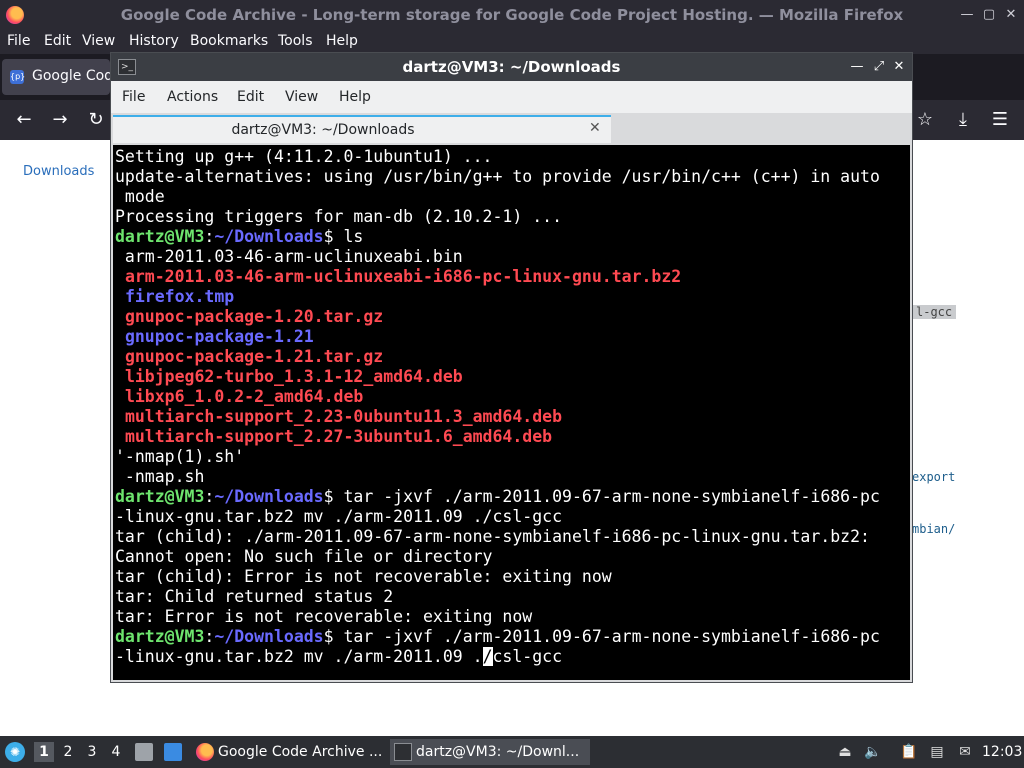  Describe the element at coordinates (68, 752) in the screenshot. I see `workspace-2: 2` at that location.